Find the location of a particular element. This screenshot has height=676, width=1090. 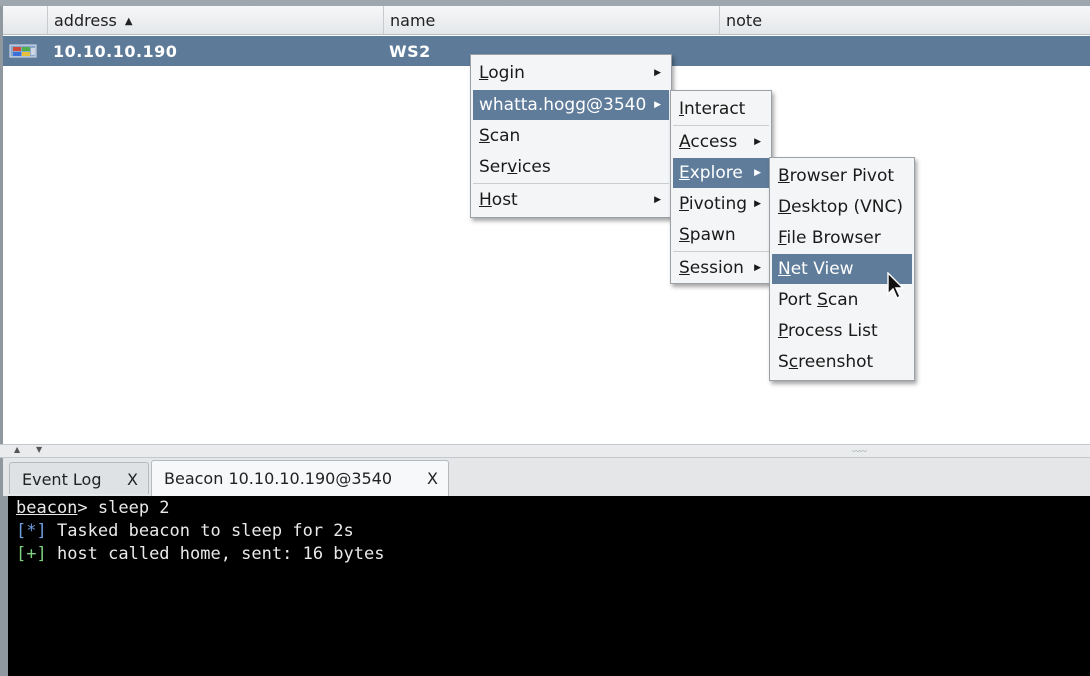

menu-item-login: Login ▶ is located at coordinates (571, 73).